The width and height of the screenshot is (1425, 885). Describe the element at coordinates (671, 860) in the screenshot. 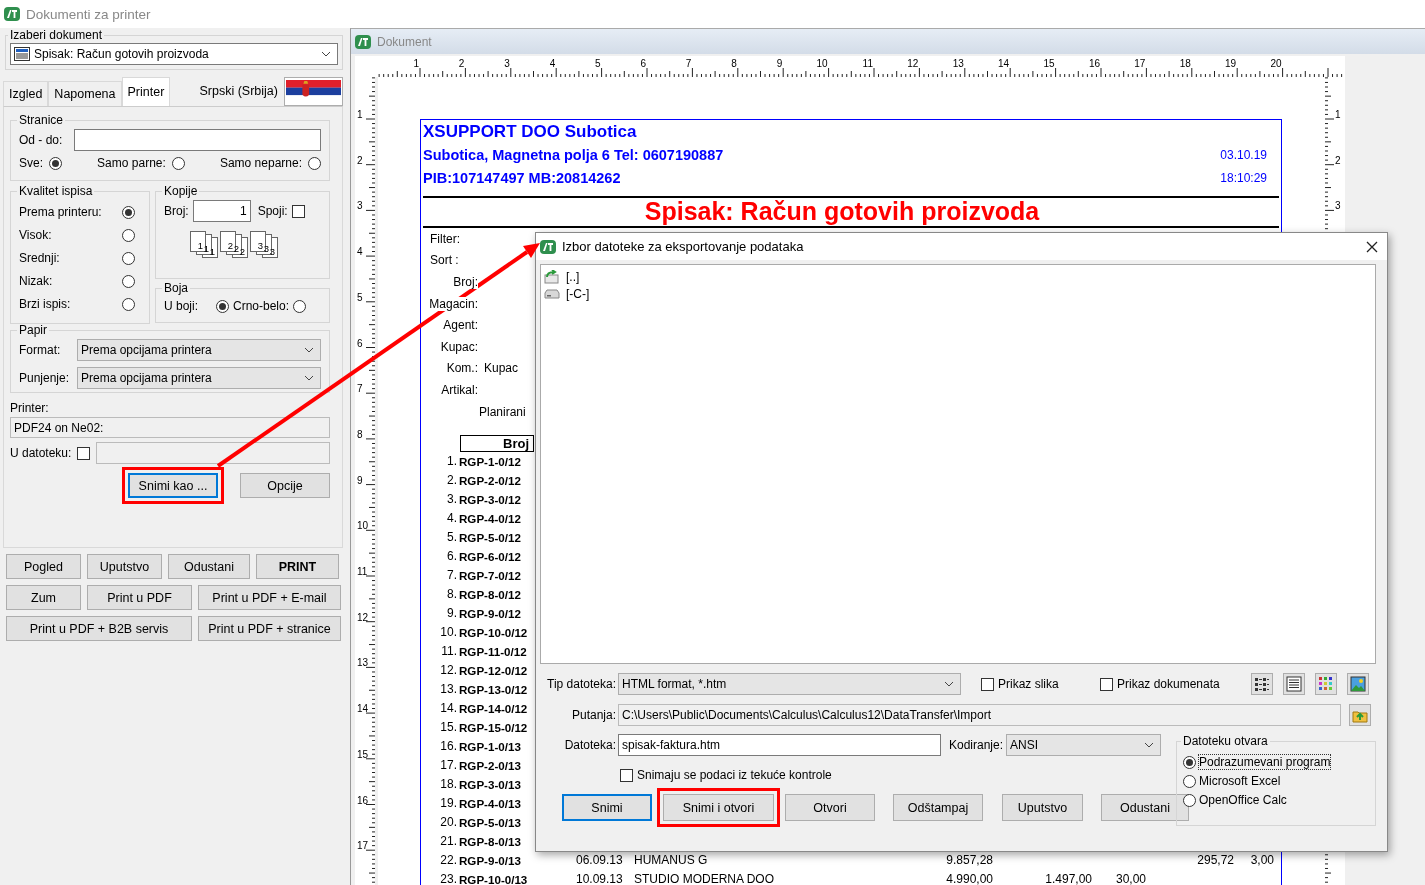

I see `table-cell: HUMANUS G` at that location.